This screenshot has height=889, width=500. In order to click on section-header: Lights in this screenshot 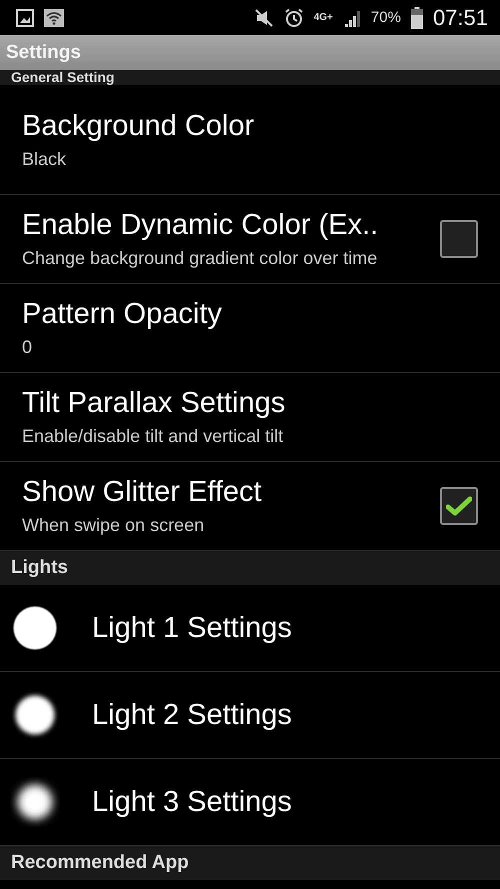, I will do `click(250, 568)`.